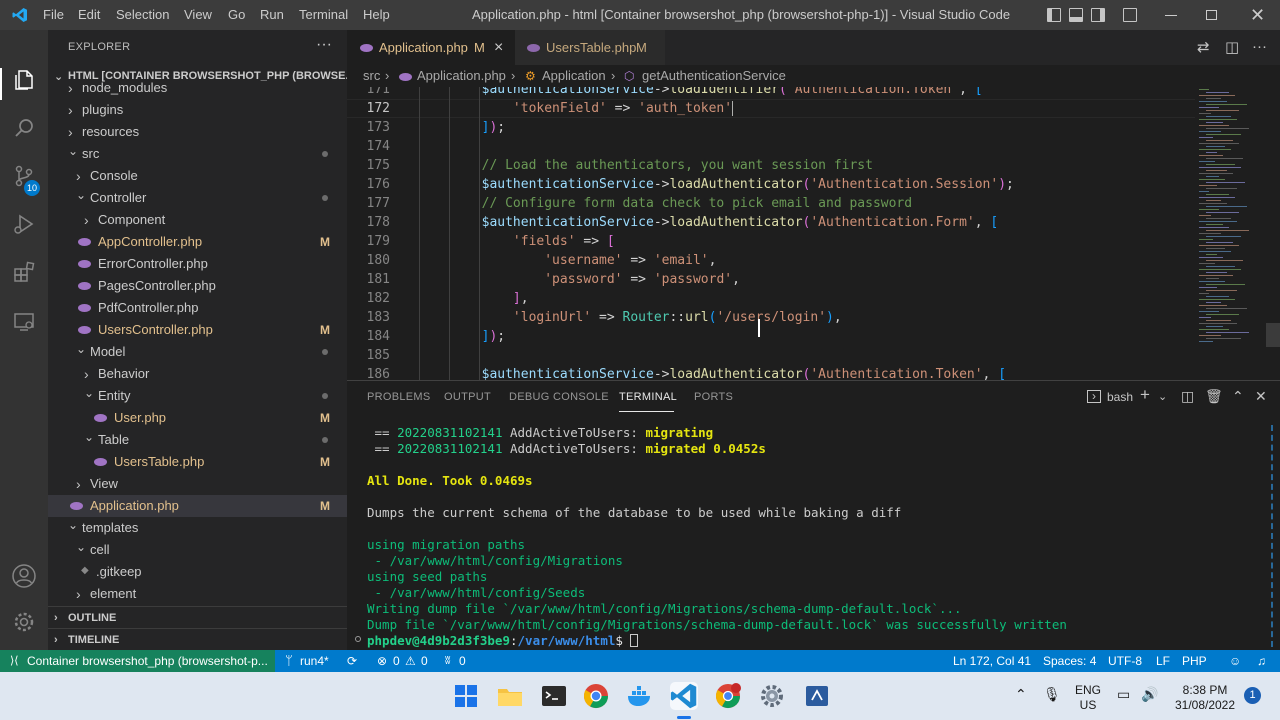 This screenshot has width=1280, height=720. What do you see at coordinates (574, 76) in the screenshot?
I see `breadcrumb-class: Application` at bounding box center [574, 76].